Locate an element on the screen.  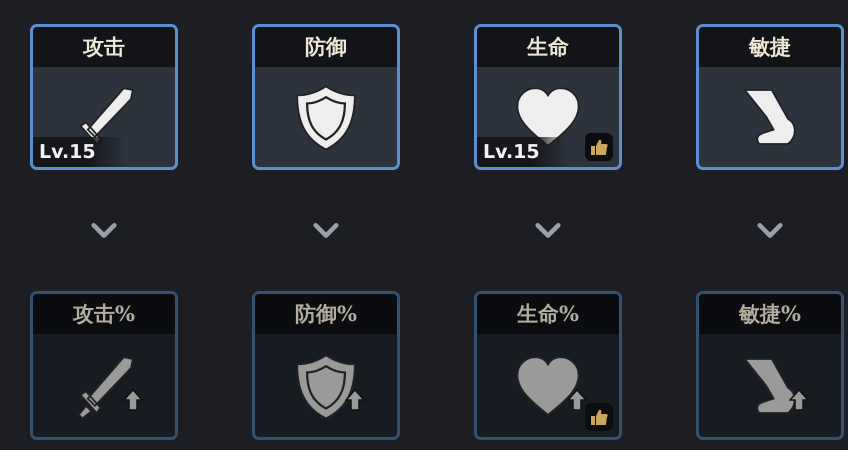
stat-label: 防御% is located at coordinates (326, 314).